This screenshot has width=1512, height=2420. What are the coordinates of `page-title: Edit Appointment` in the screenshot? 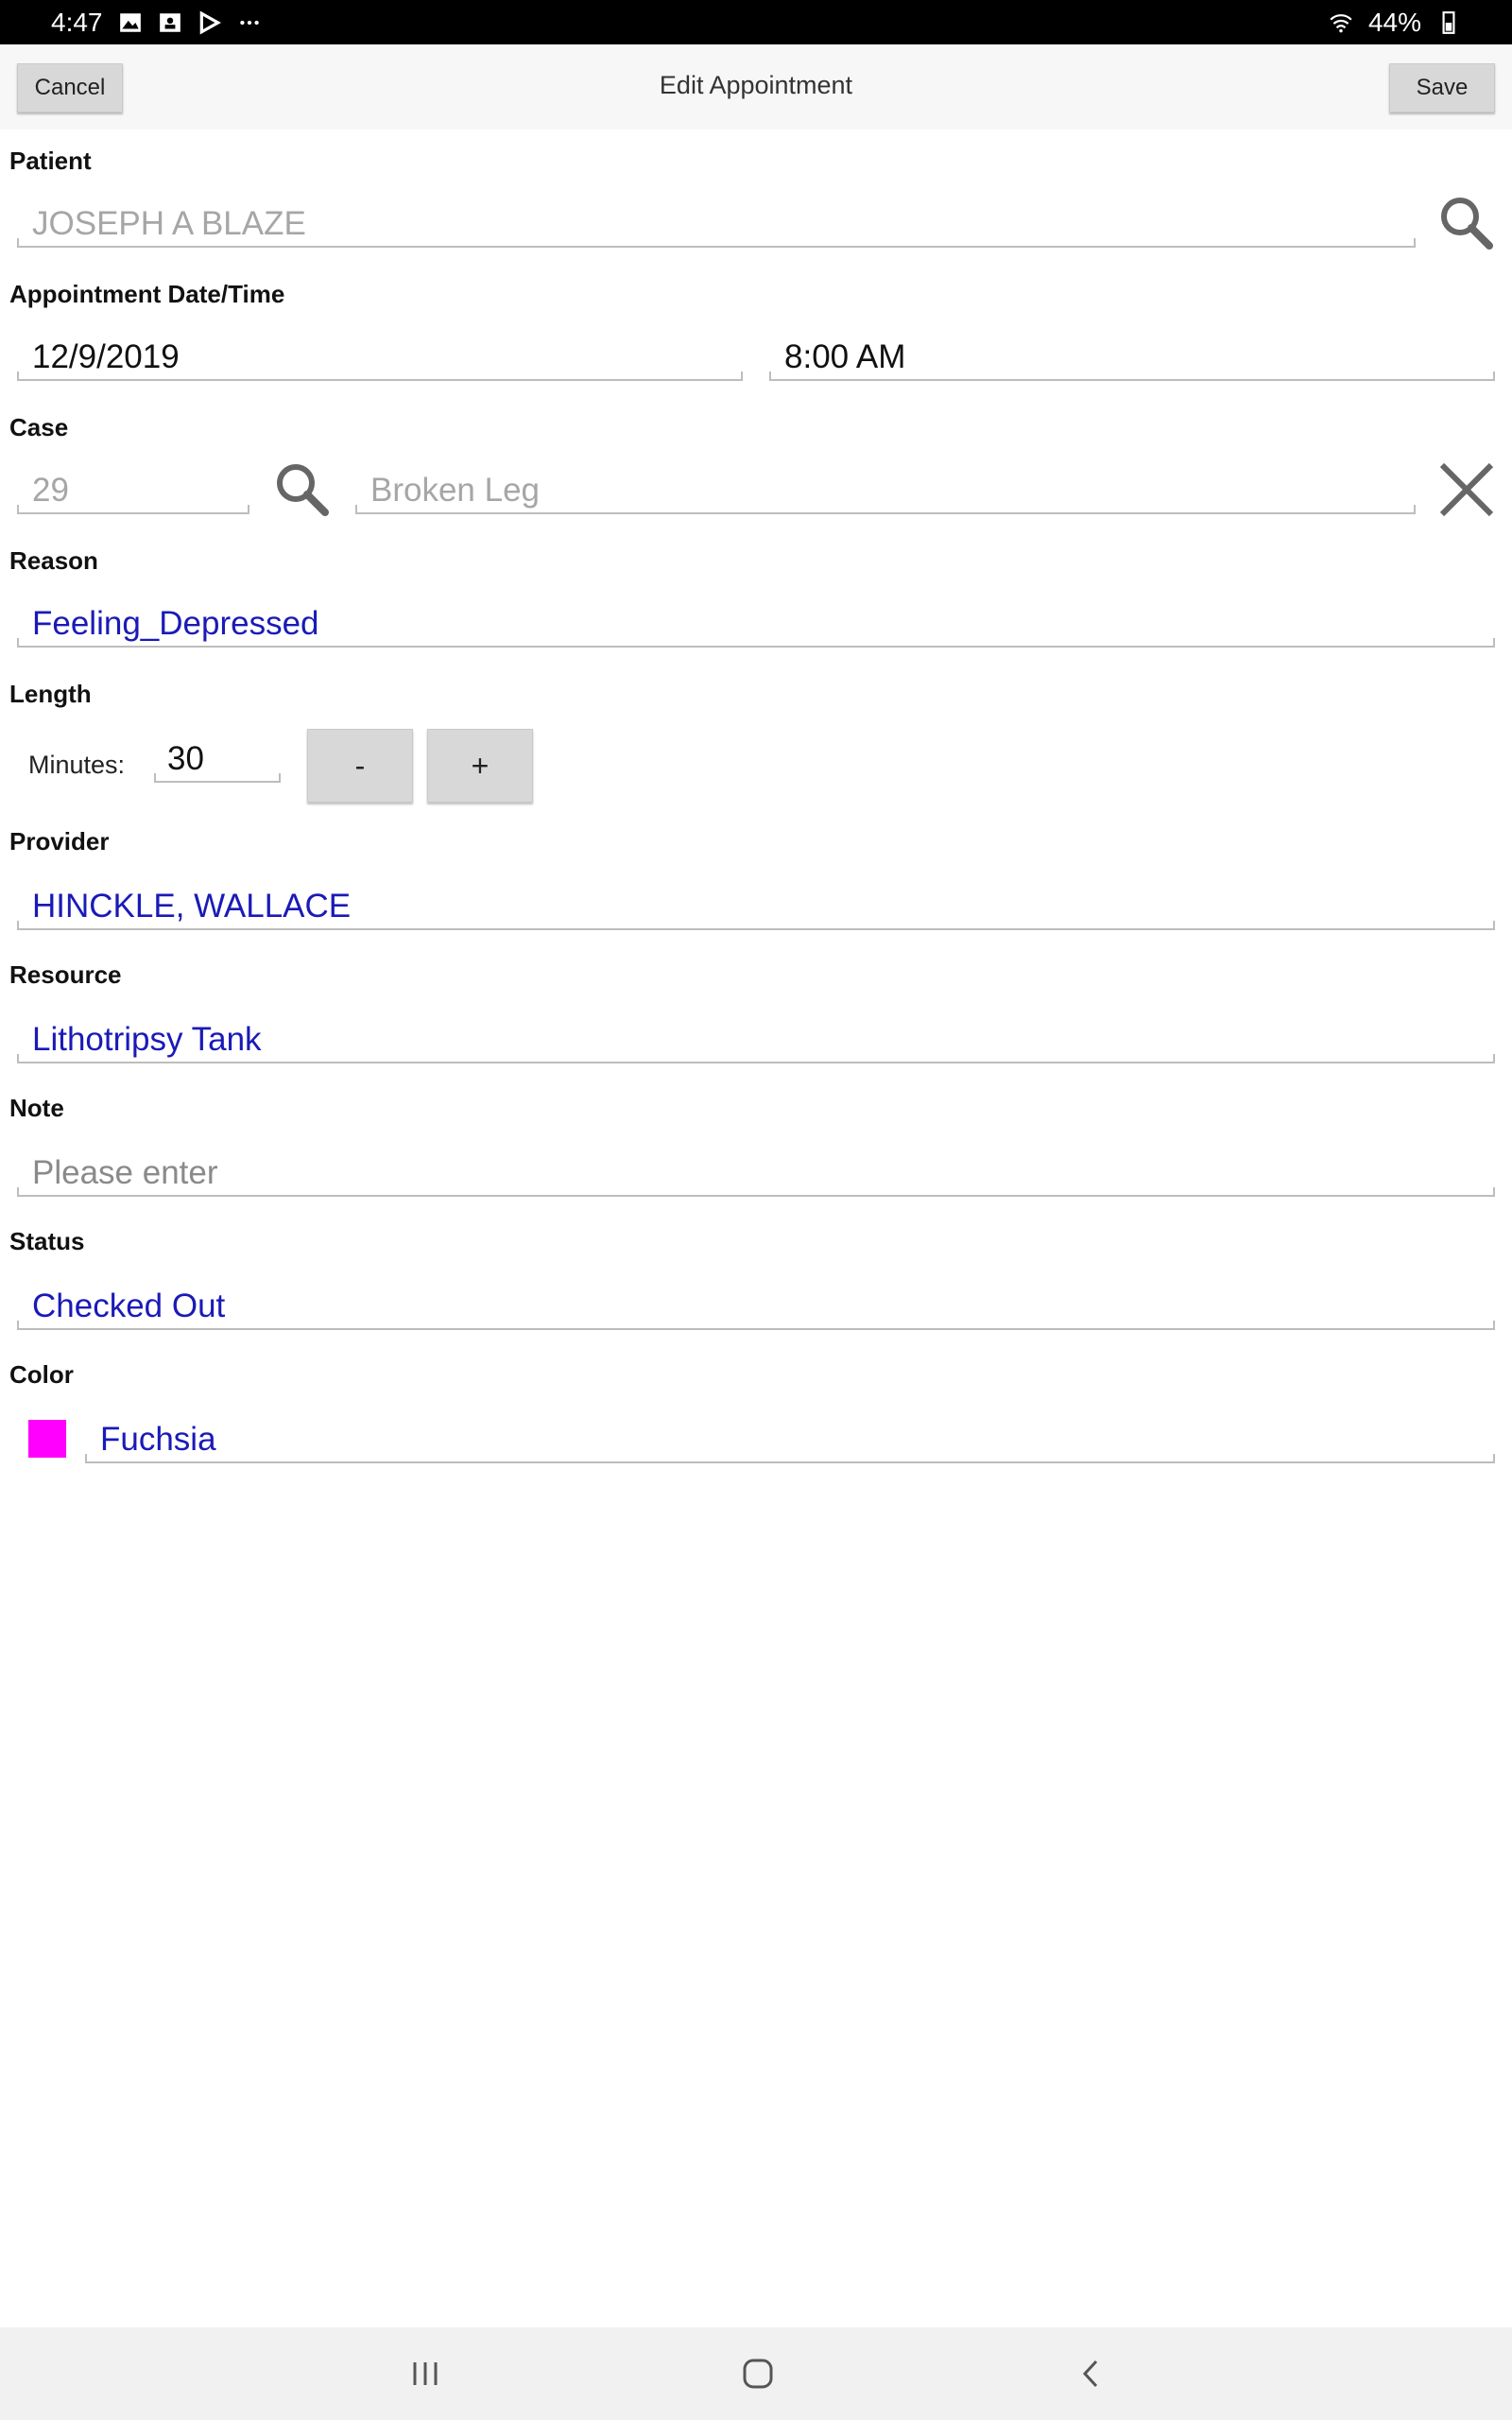 It's located at (756, 85).